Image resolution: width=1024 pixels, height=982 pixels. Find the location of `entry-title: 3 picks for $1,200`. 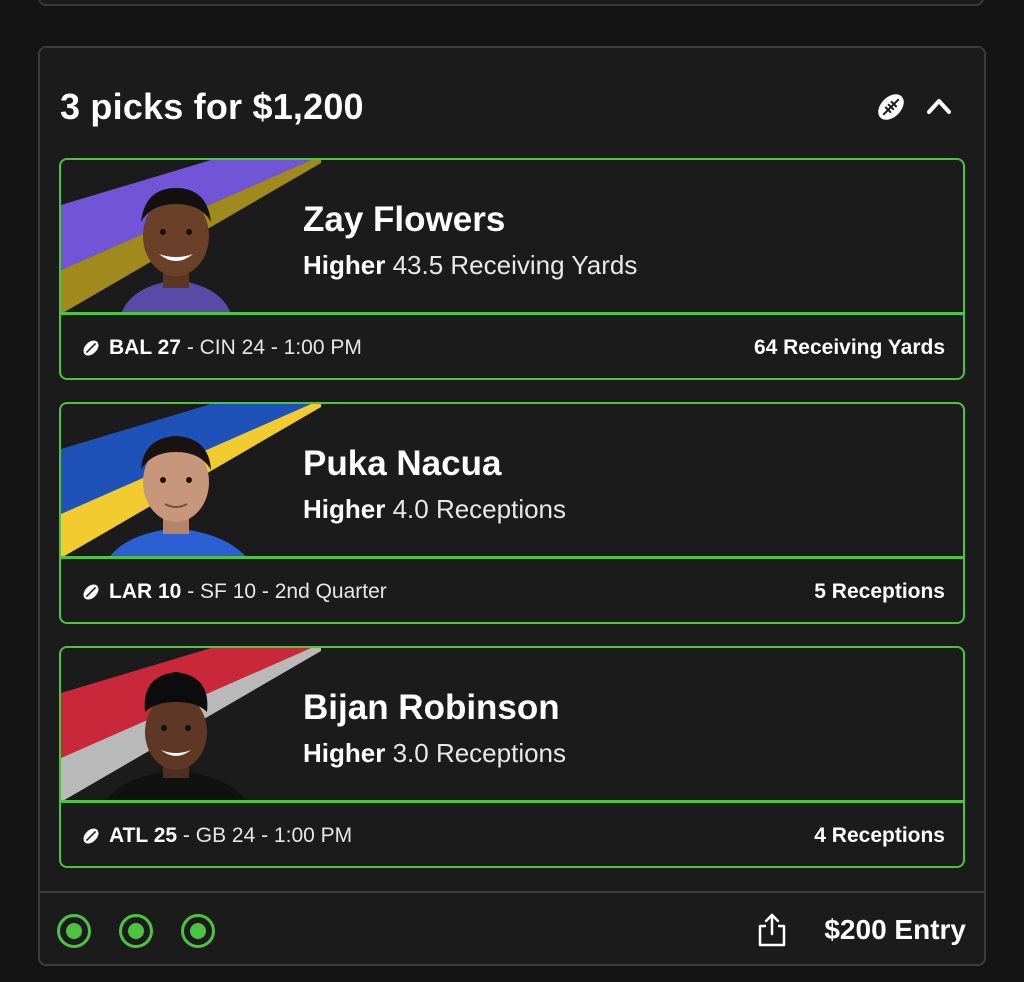

entry-title: 3 picks for $1,200 is located at coordinates (212, 106).